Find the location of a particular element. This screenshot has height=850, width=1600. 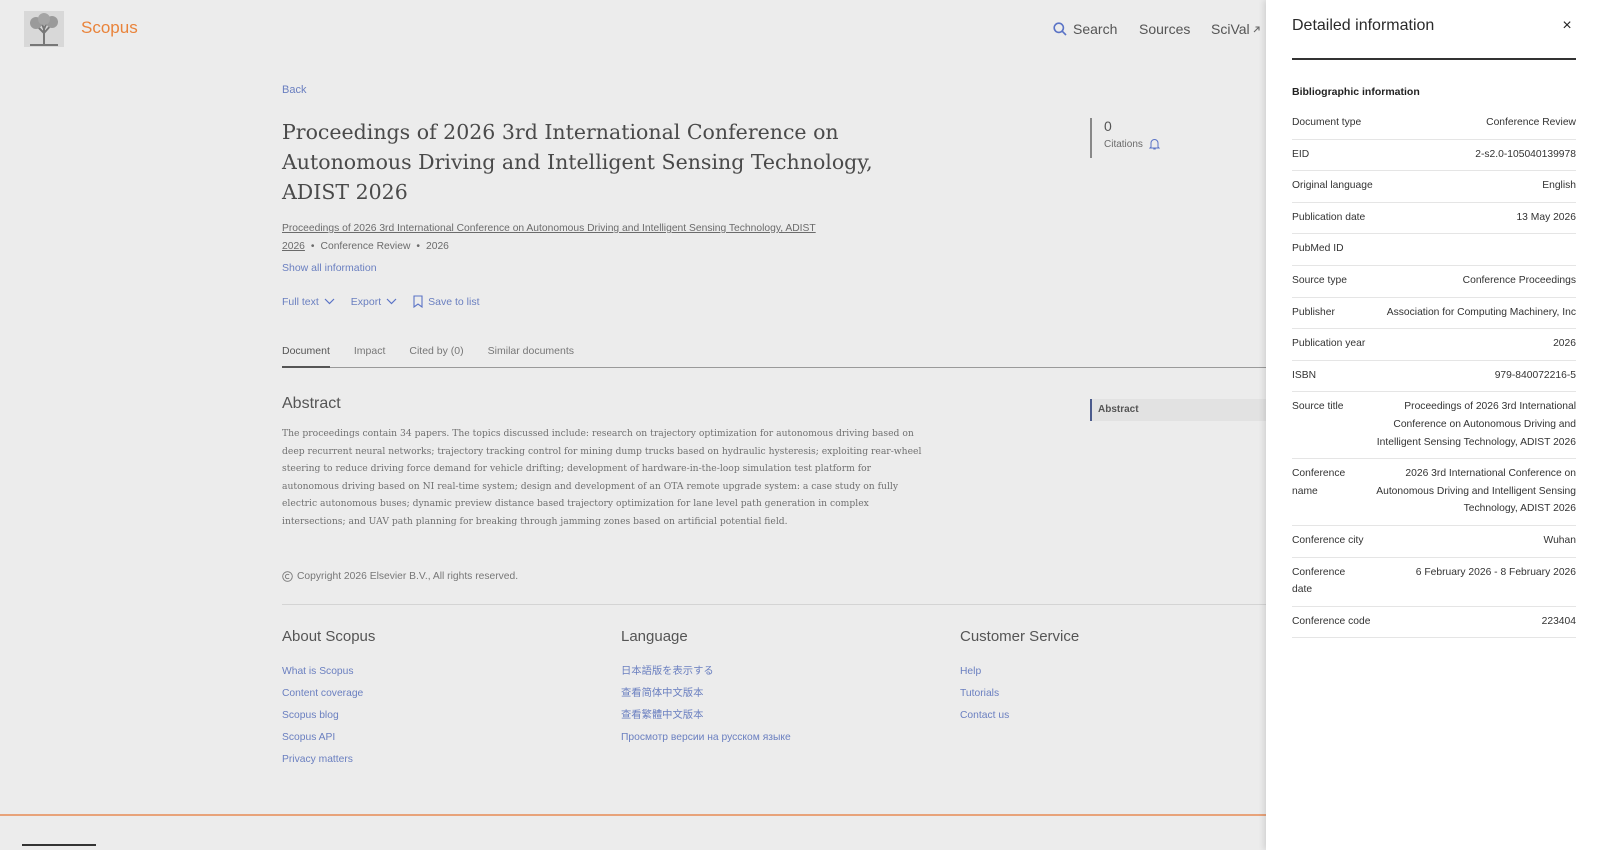

citations-box: 0 Citations is located at coordinates (1125, 138).